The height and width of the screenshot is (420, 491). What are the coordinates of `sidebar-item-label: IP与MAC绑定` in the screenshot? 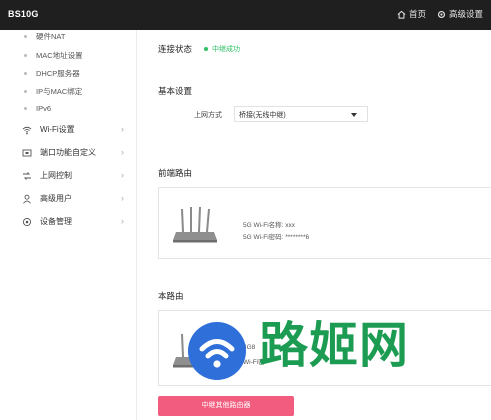 It's located at (59, 91).